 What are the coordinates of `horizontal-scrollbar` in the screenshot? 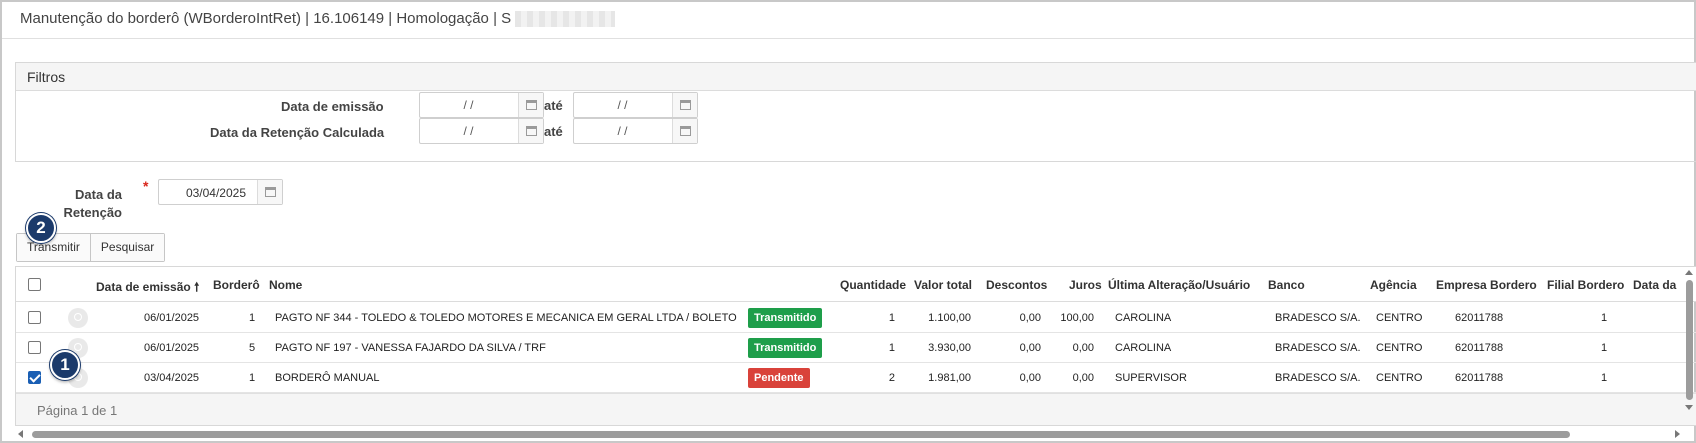 It's located at (849, 434).